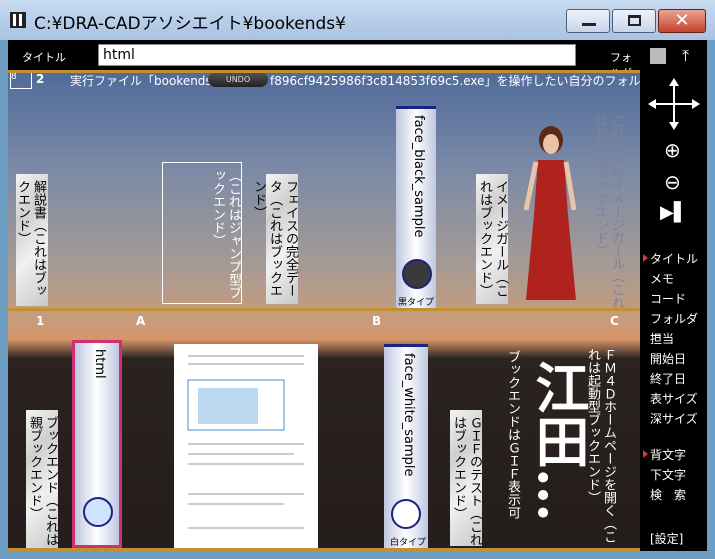 The width and height of the screenshot is (715, 559). Describe the element at coordinates (141, 321) in the screenshot. I see `row-label: A` at that location.